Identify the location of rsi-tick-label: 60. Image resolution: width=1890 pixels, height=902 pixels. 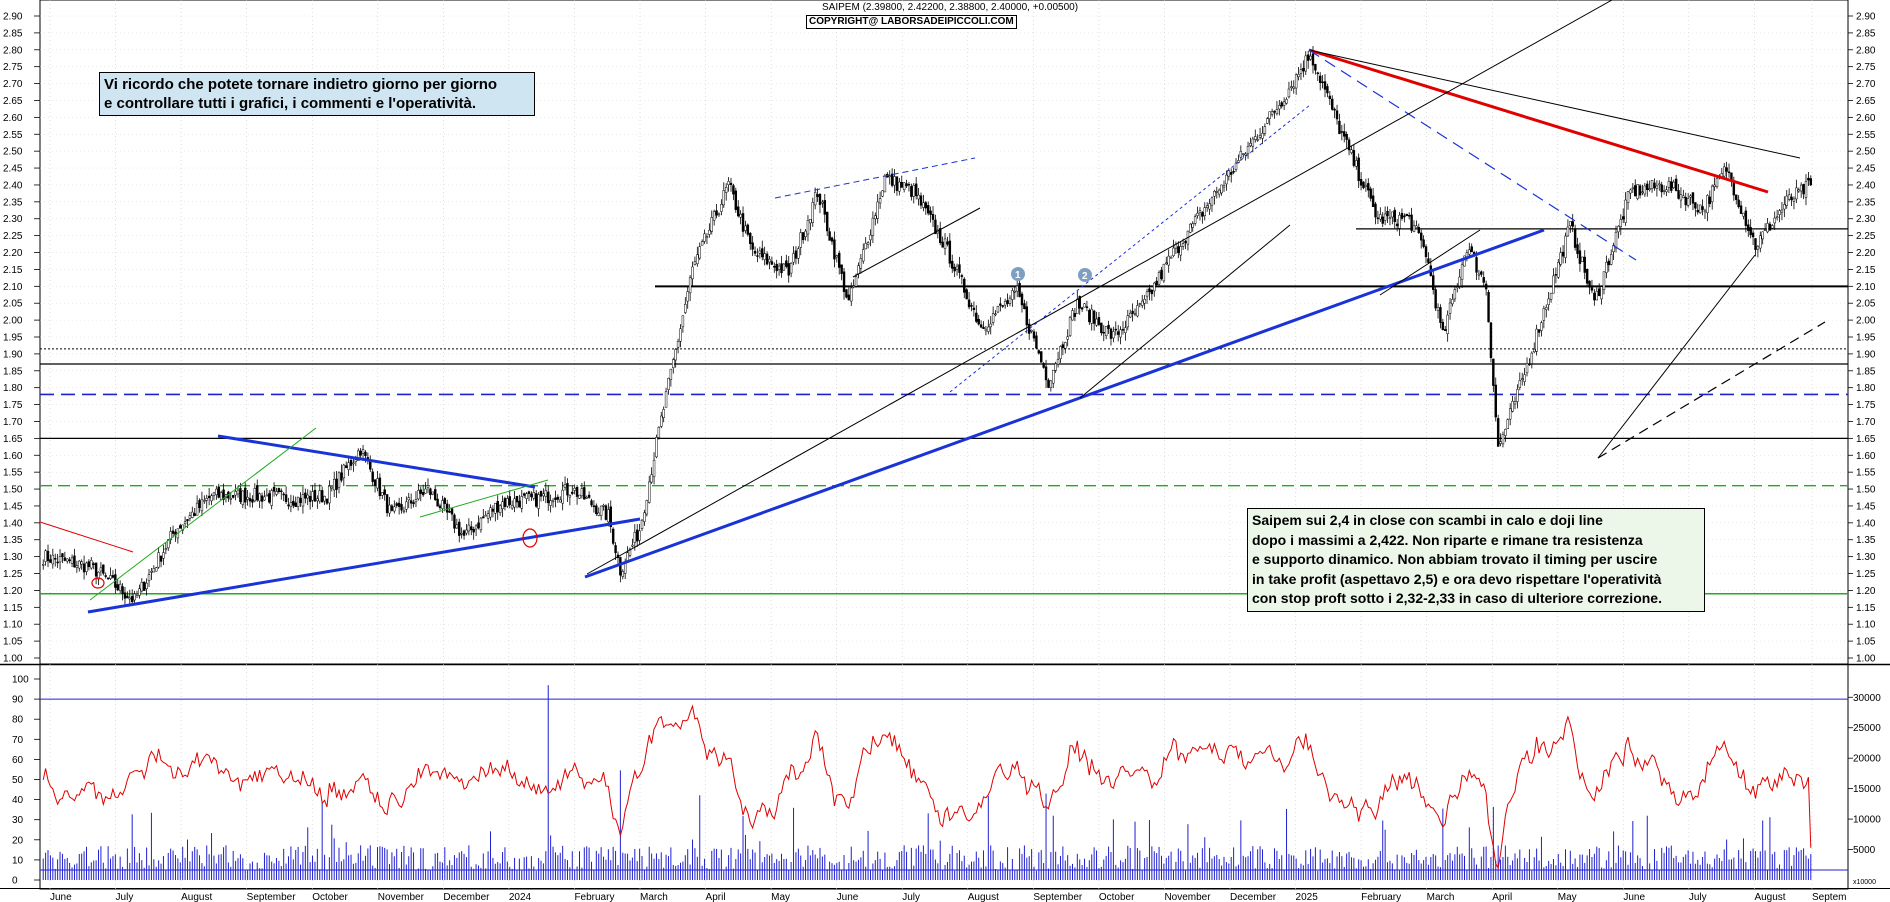
(18, 760).